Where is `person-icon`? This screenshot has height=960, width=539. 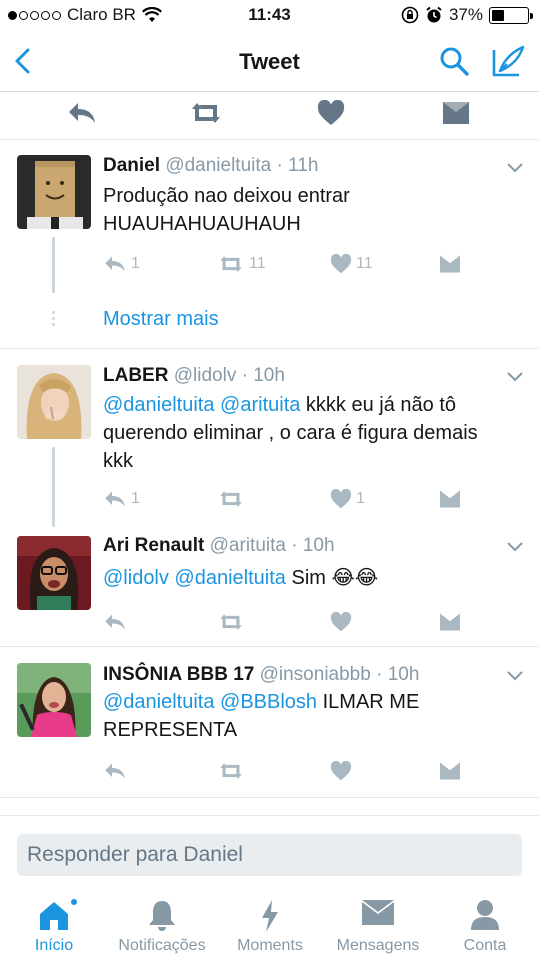
person-icon is located at coordinates (485, 915).